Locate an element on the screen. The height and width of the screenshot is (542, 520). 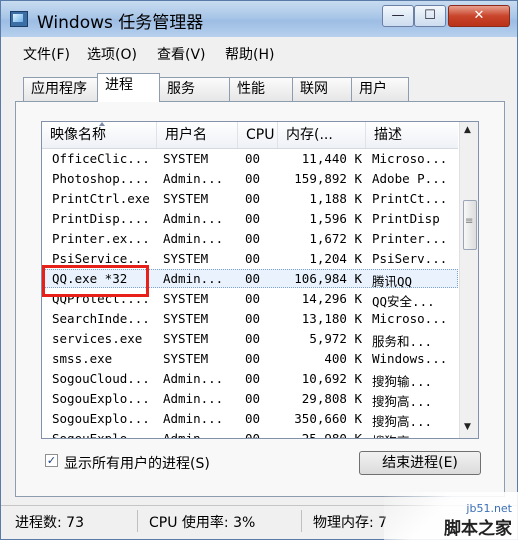
table-row: PrintDisp.... Admin... 00 1,596 K PrintDisp is located at coordinates (250, 219).